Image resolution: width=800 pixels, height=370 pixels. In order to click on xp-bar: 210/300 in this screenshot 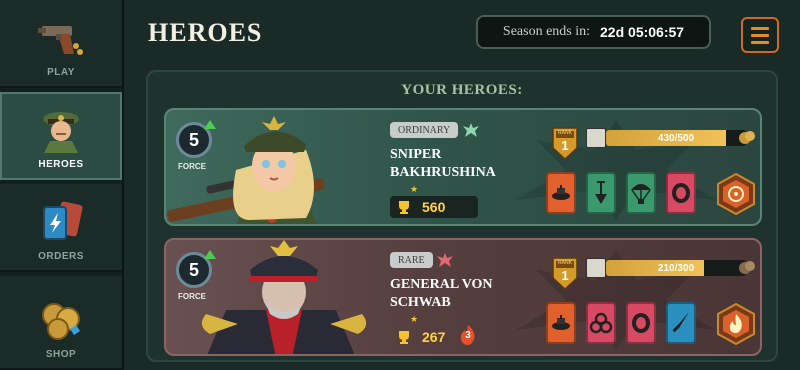, I will do `click(676, 268)`.